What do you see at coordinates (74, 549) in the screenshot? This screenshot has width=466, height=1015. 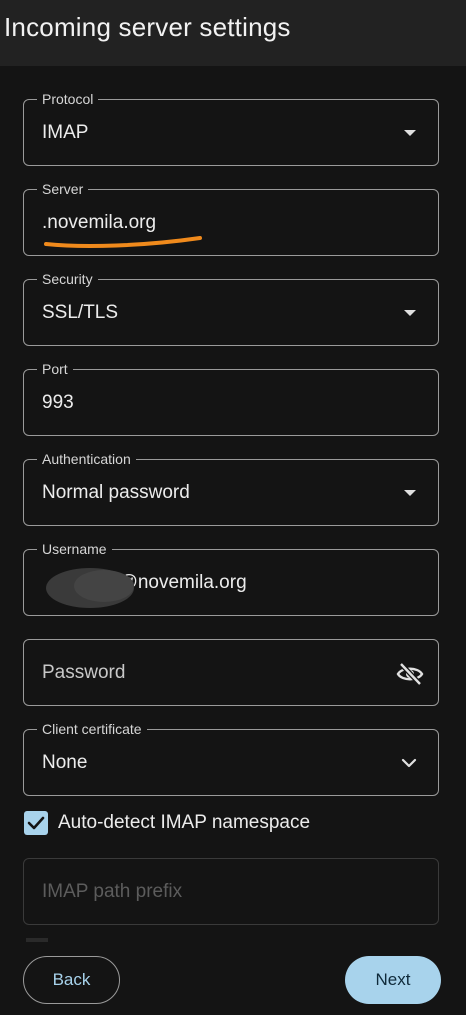 I see `username-label: Username` at bounding box center [74, 549].